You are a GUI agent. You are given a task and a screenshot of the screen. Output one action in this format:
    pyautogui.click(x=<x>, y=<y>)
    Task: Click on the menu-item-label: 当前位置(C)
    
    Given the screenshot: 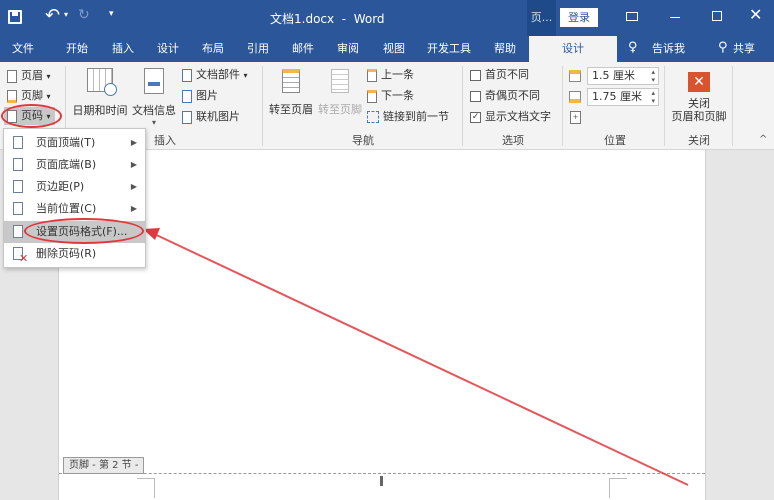 What is the action you would take?
    pyautogui.click(x=66, y=208)
    